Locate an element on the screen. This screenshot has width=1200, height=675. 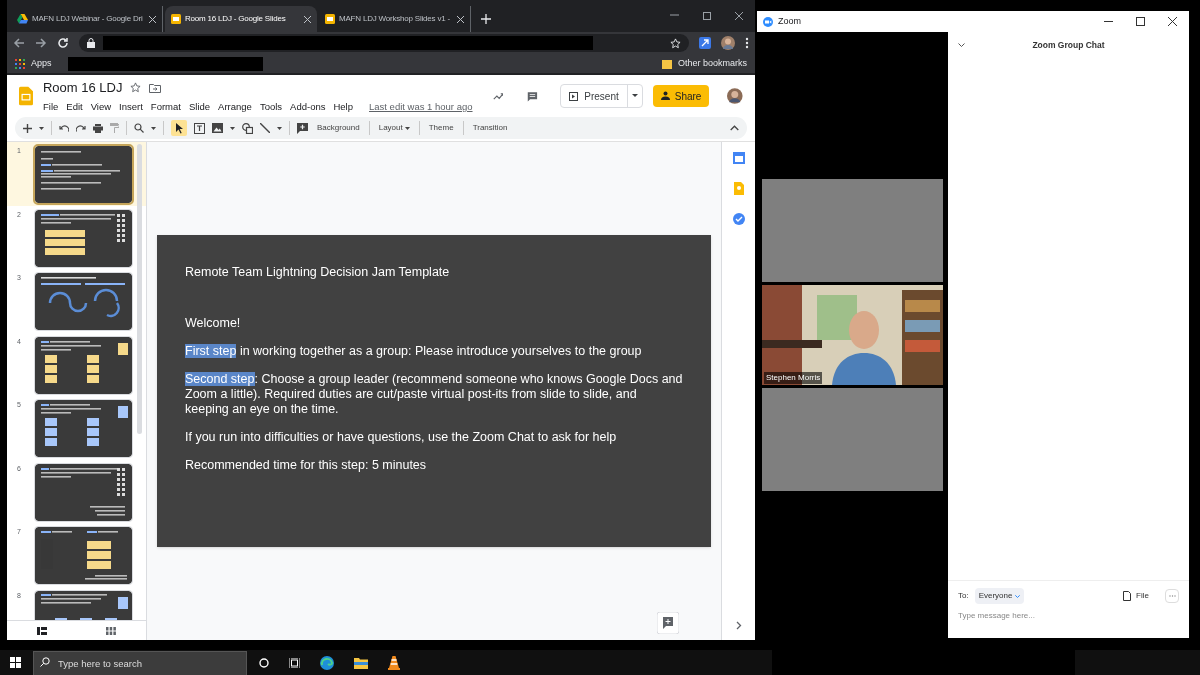
slide-paragraph: Recommended time for this step: 5 minutes is located at coordinates (306, 465).